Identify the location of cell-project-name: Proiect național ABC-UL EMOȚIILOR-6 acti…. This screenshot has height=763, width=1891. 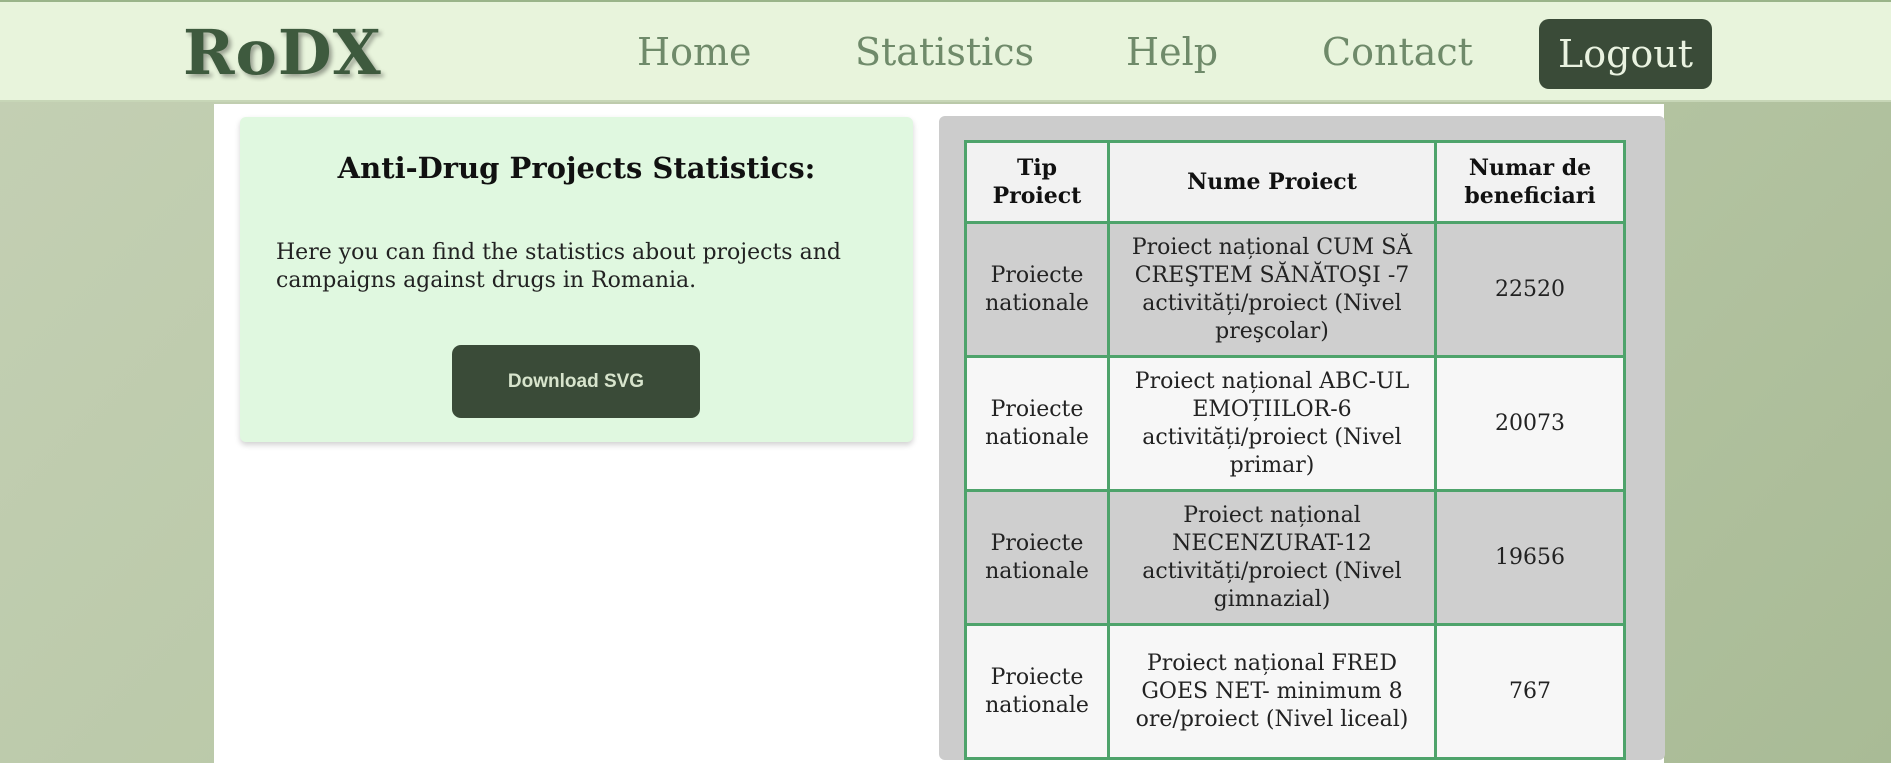
(1272, 423).